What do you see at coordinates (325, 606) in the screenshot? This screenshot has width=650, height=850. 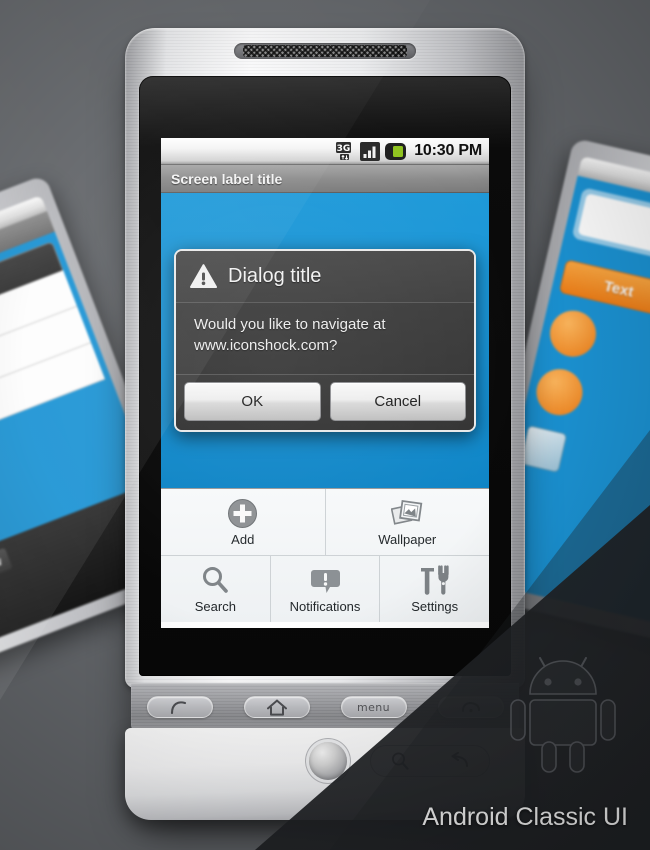 I see `menu-item-label: Notifications` at bounding box center [325, 606].